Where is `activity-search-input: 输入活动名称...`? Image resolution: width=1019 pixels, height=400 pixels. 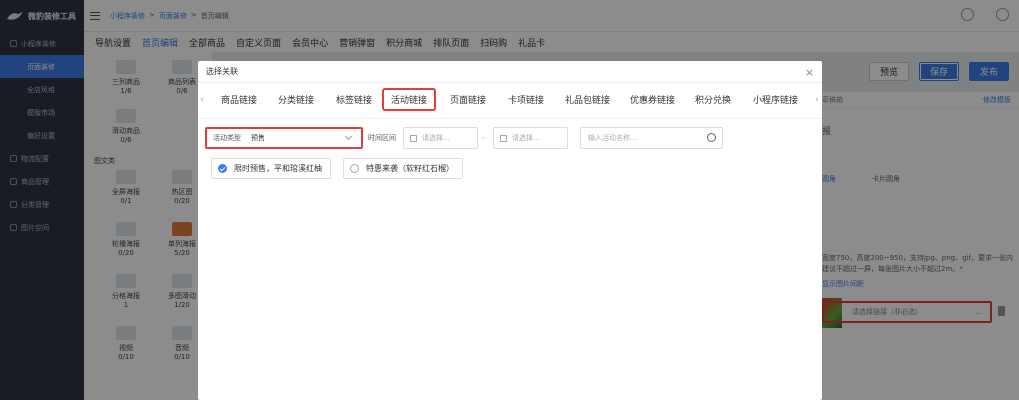 activity-search-input: 输入活动名称... is located at coordinates (651, 138).